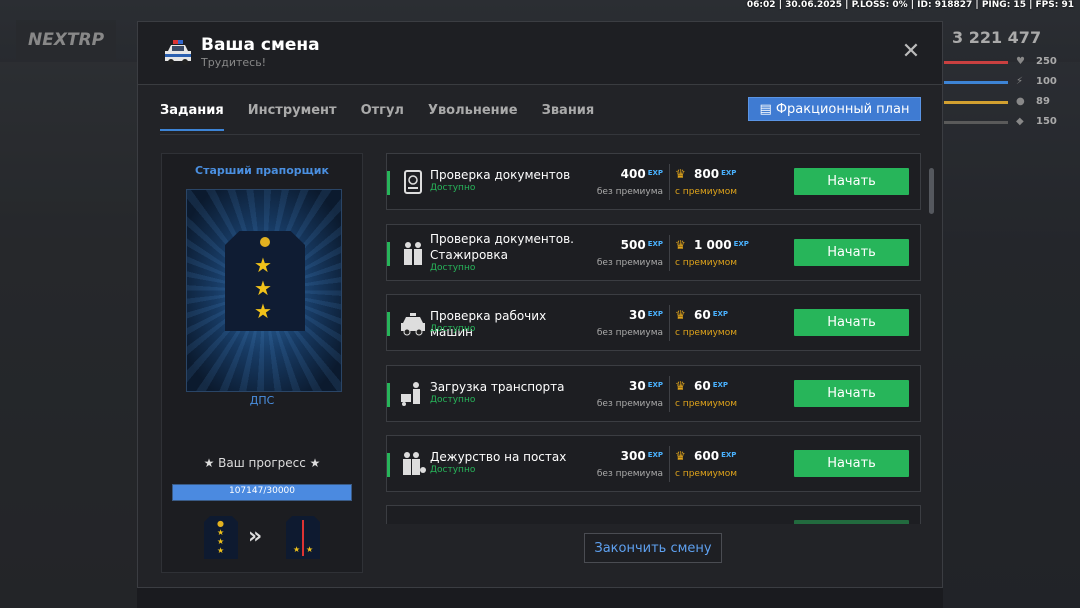 This screenshot has width=1080, height=608. Describe the element at coordinates (540, 134) in the screenshot. I see `tab-divider` at that location.